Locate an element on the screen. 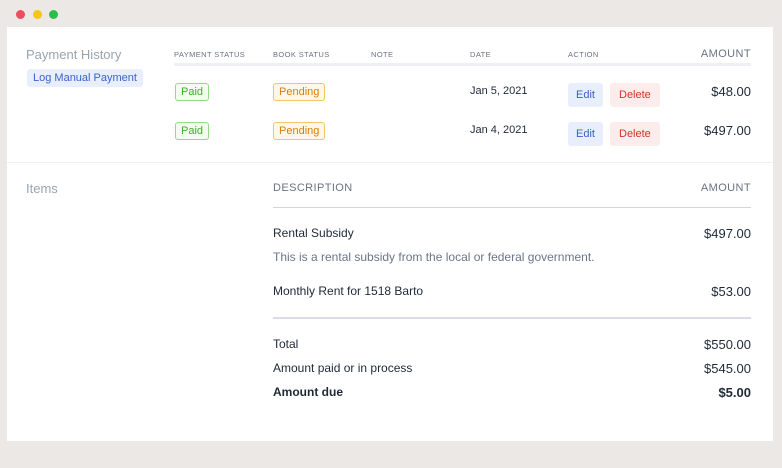 The width and height of the screenshot is (782, 468). amount-paid-label: Amount paid or in process is located at coordinates (343, 368).